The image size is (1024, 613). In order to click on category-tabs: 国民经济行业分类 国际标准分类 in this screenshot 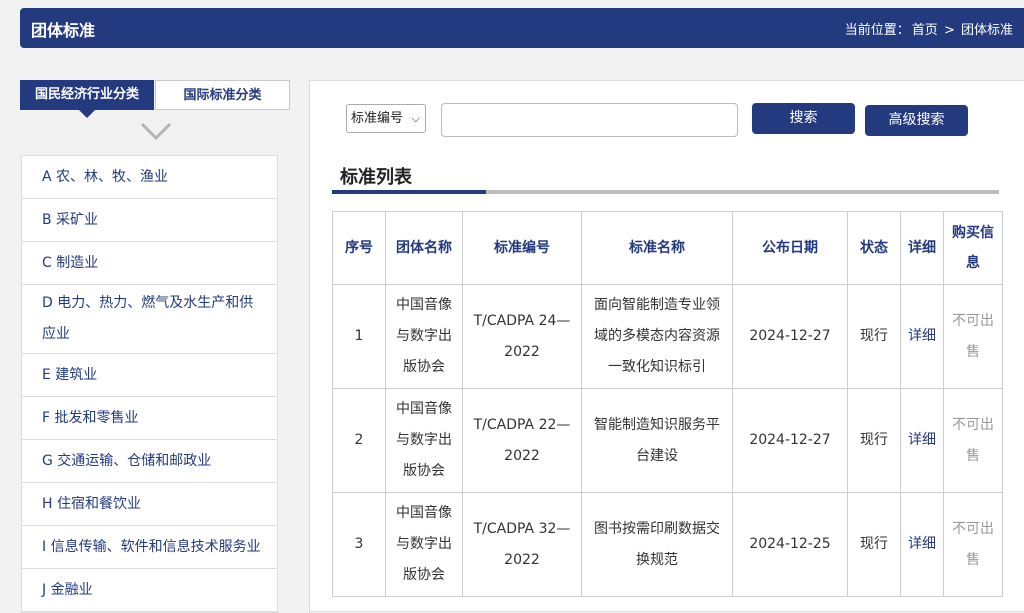, I will do `click(155, 99)`.